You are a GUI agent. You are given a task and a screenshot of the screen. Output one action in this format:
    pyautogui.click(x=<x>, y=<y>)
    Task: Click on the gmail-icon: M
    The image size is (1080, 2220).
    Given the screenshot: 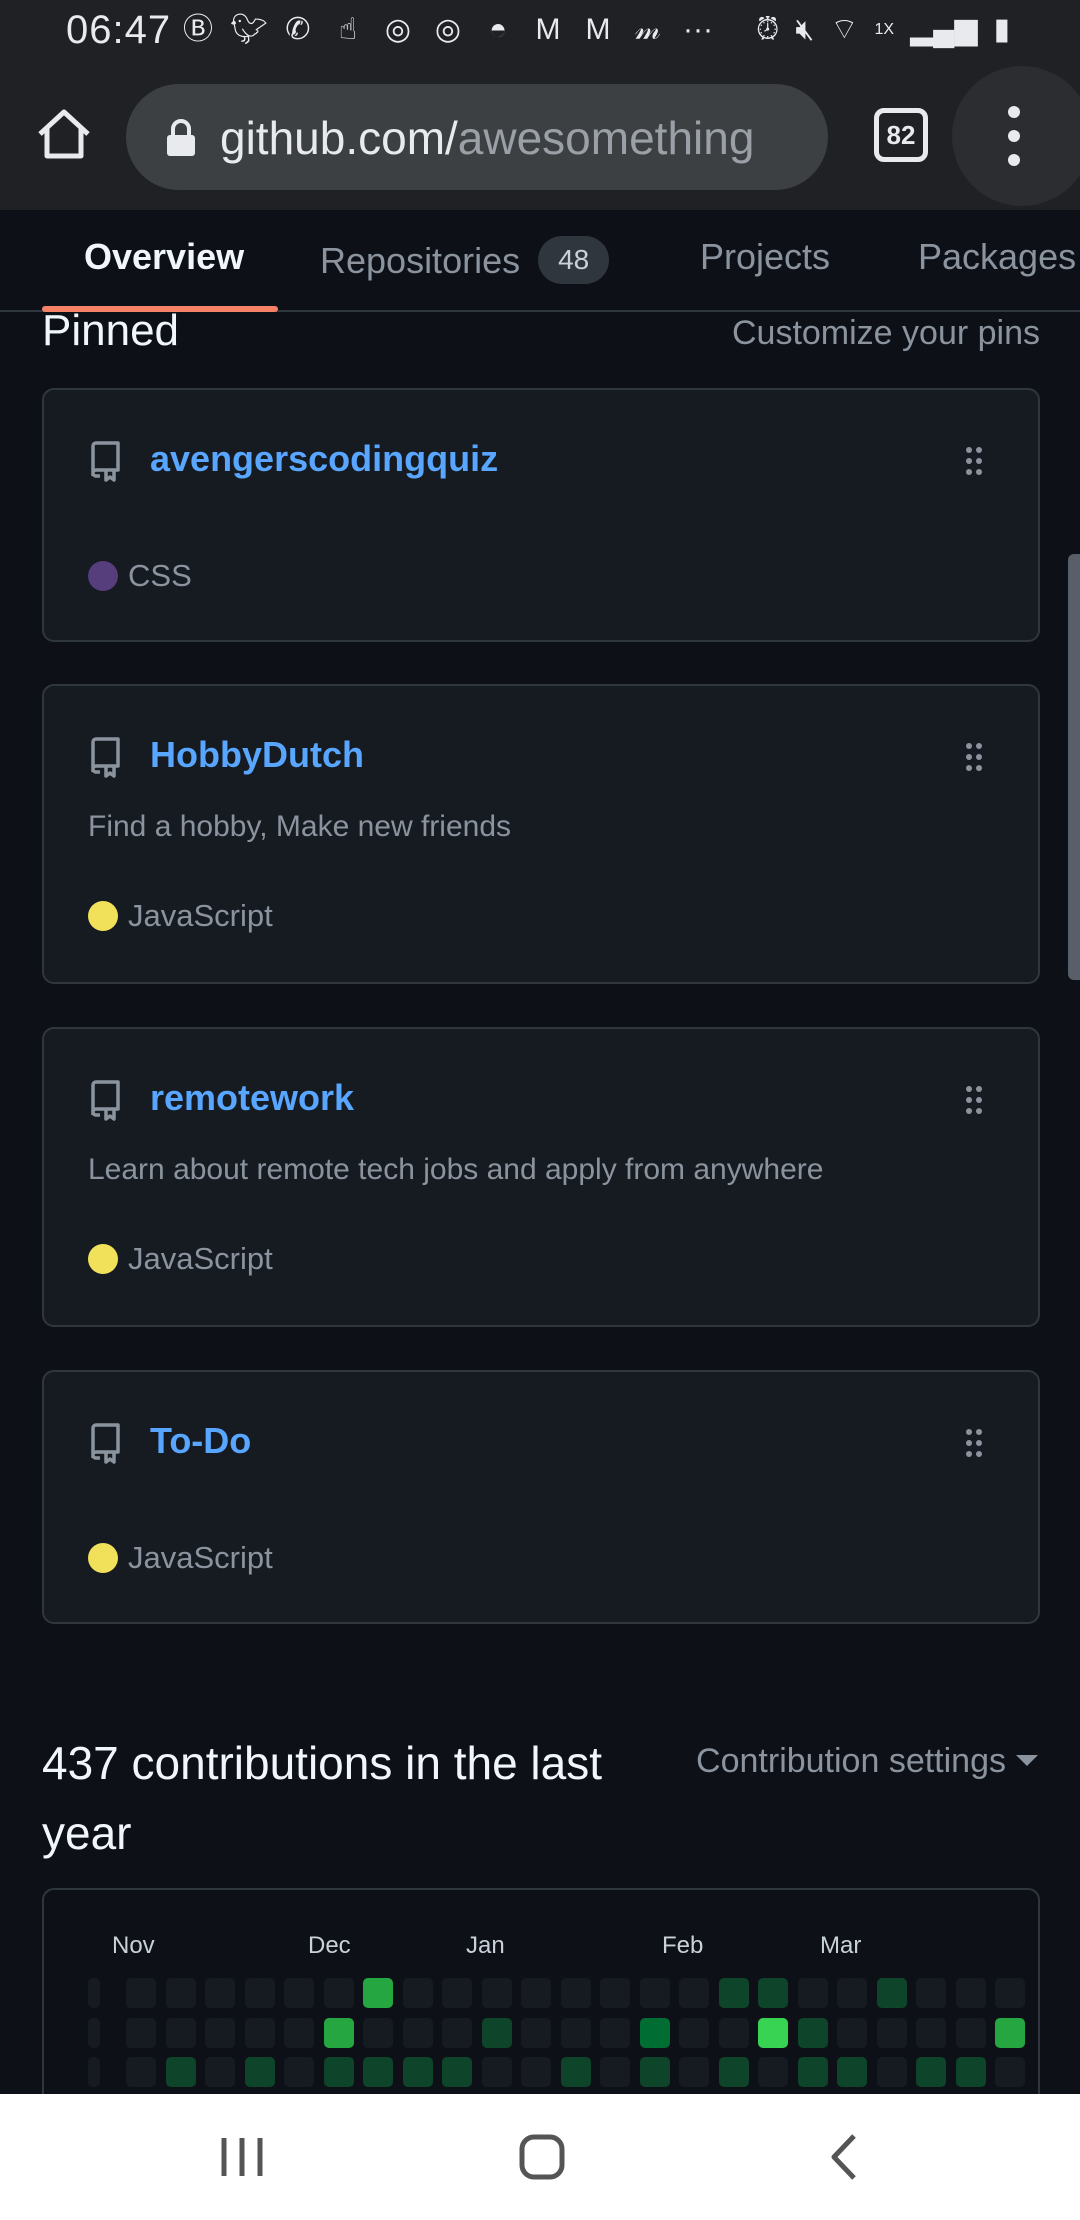 What is the action you would take?
    pyautogui.click(x=598, y=29)
    